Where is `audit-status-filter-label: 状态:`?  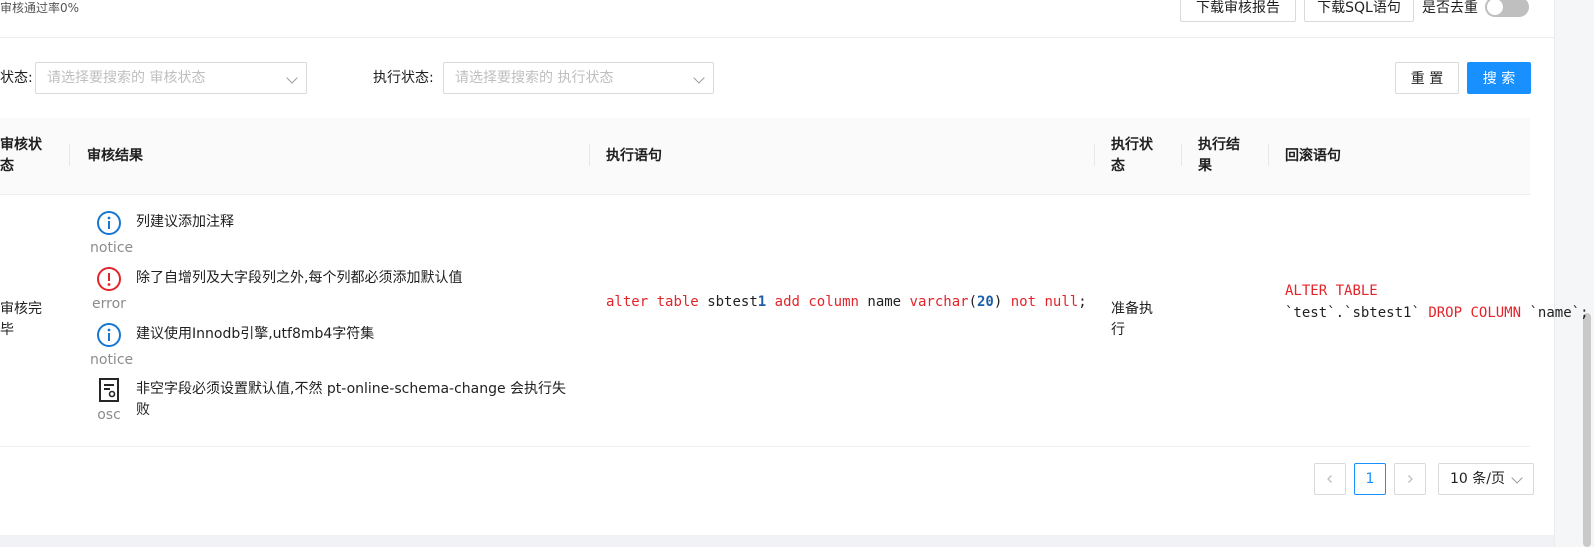
audit-status-filter-label: 状态: is located at coordinates (16, 78).